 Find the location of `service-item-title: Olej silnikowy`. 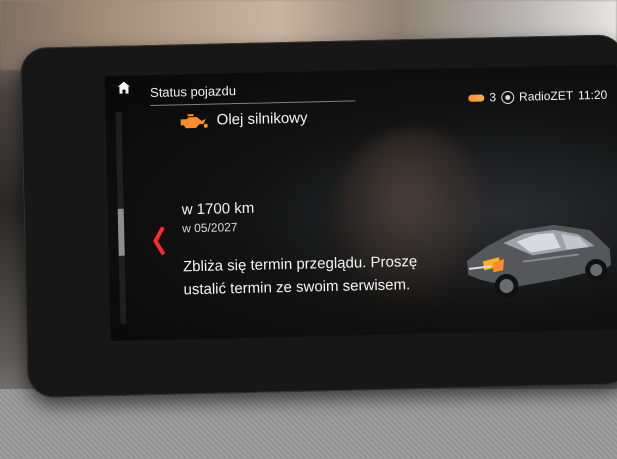

service-item-title: Olej silnikowy is located at coordinates (262, 119).